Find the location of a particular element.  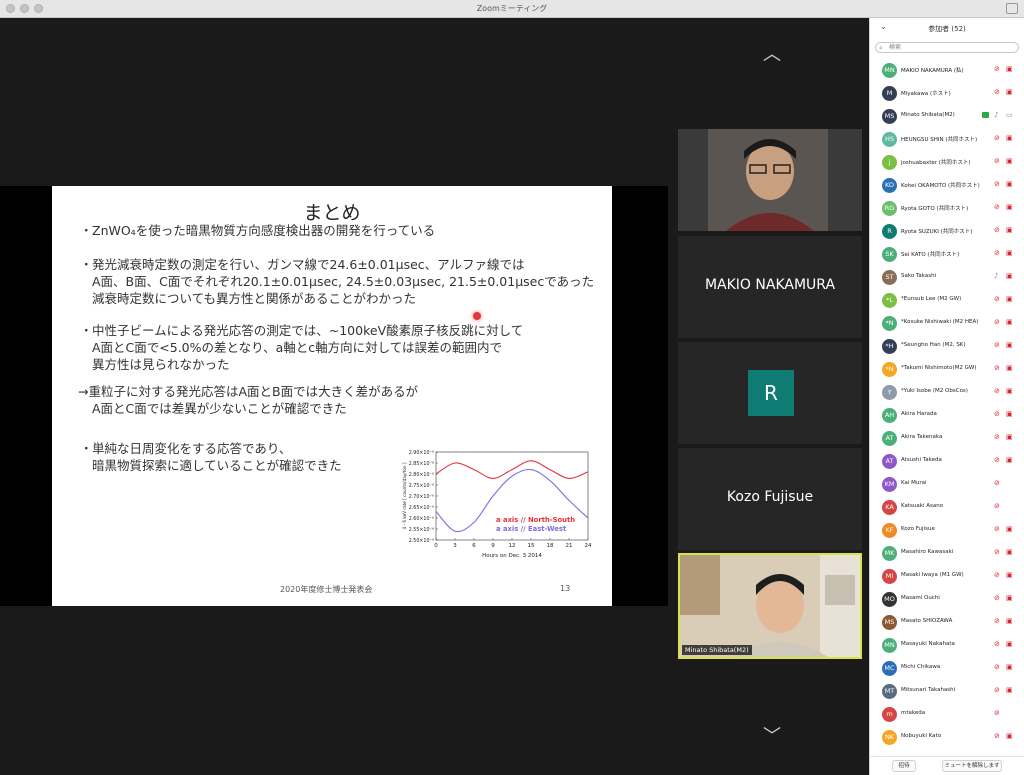

participant-name: Miyakawa (ホスト) is located at coordinates (926, 94).